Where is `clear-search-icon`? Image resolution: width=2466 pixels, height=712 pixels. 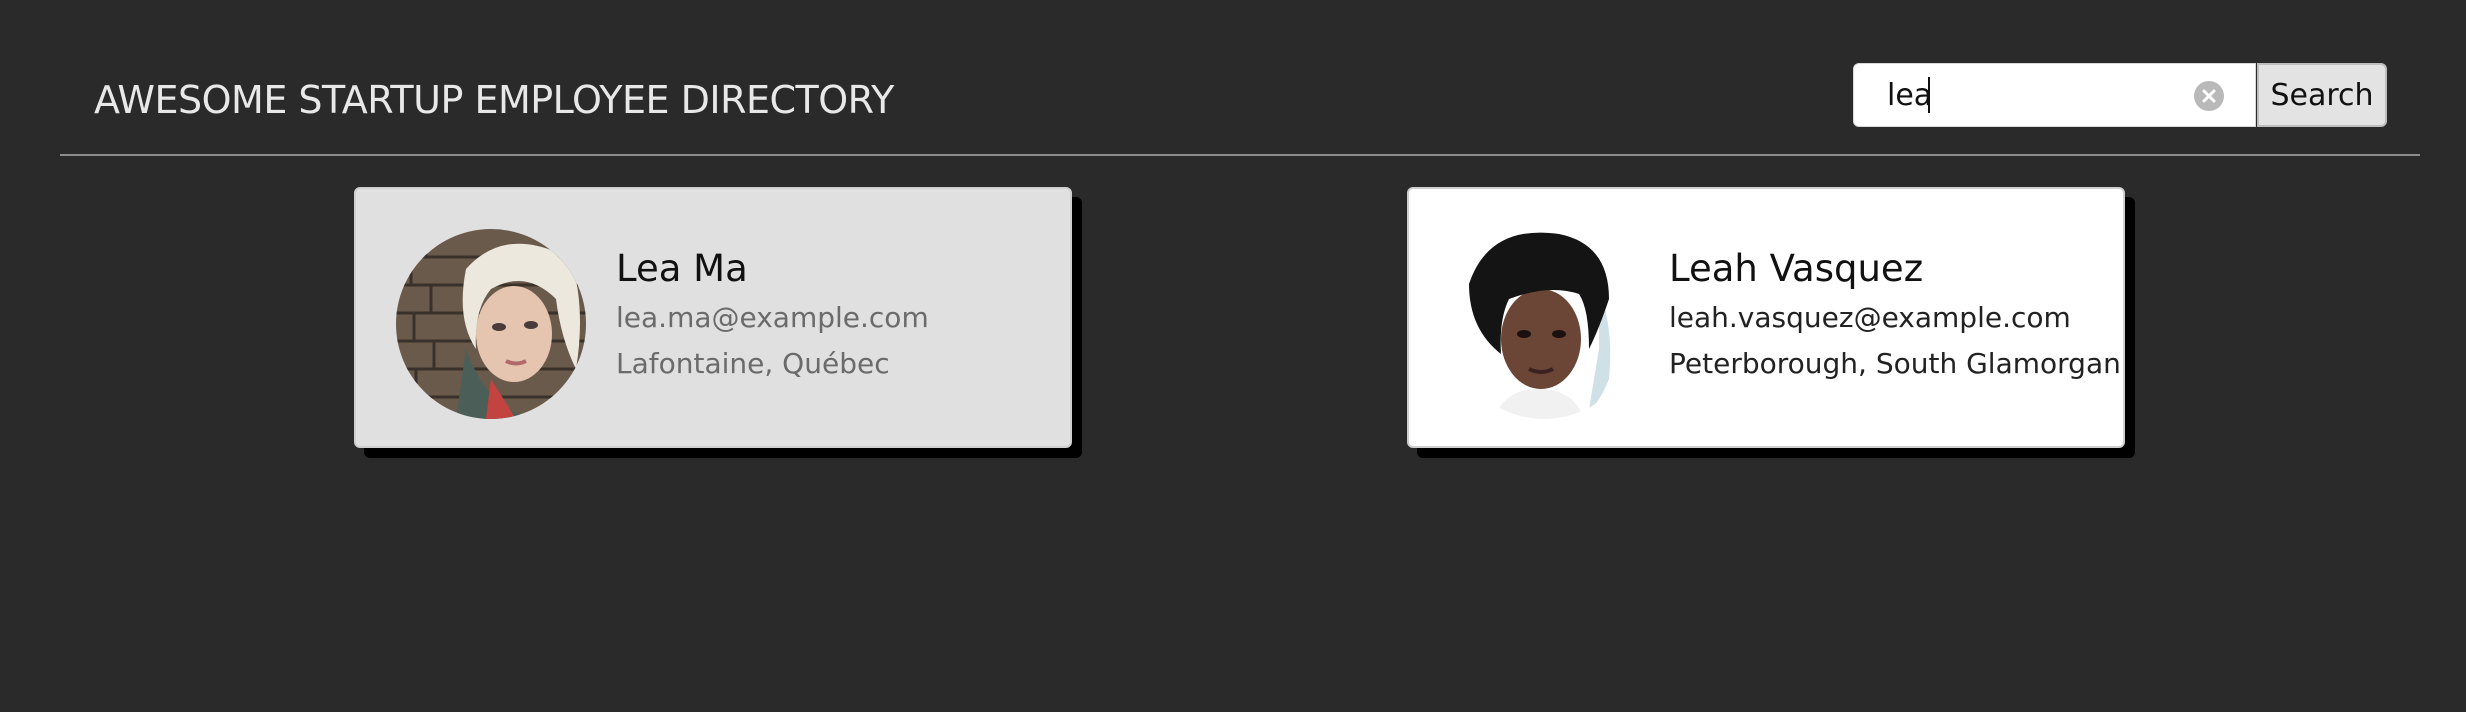 clear-search-icon is located at coordinates (2209, 96).